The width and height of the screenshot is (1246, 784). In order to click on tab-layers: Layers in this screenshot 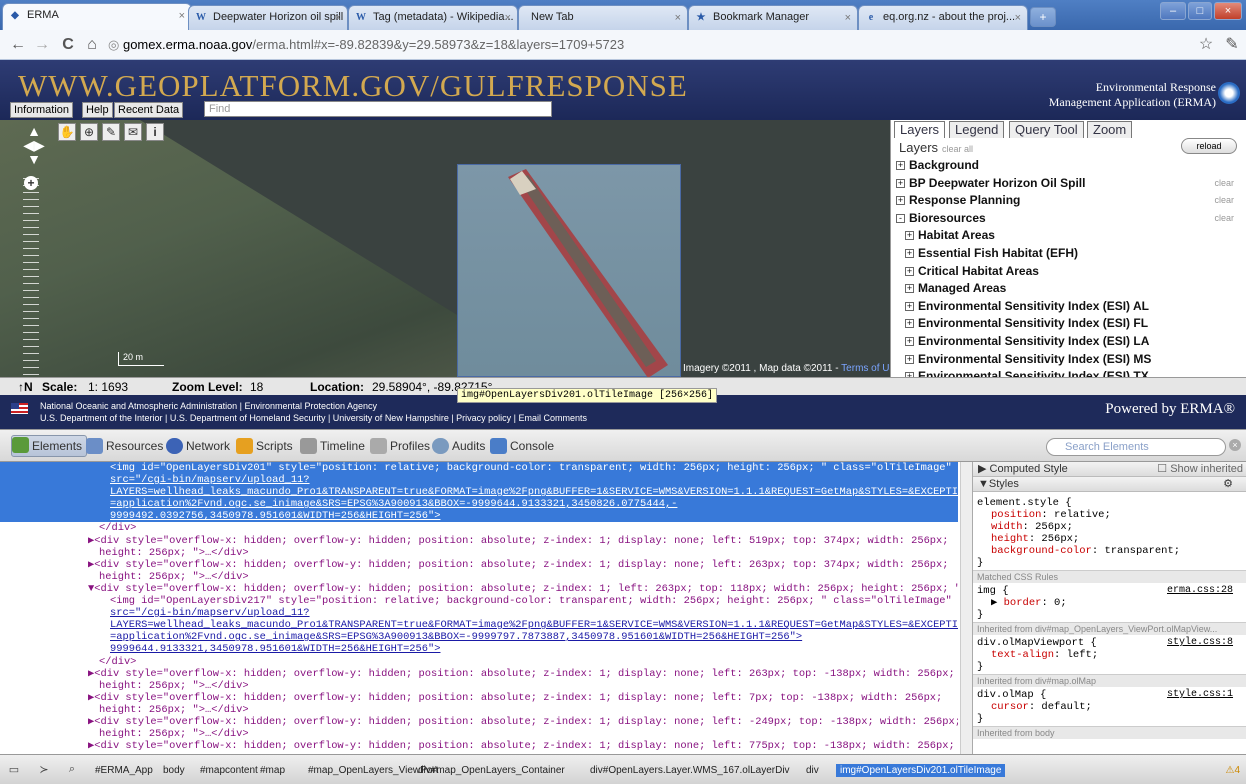, I will do `click(920, 129)`.